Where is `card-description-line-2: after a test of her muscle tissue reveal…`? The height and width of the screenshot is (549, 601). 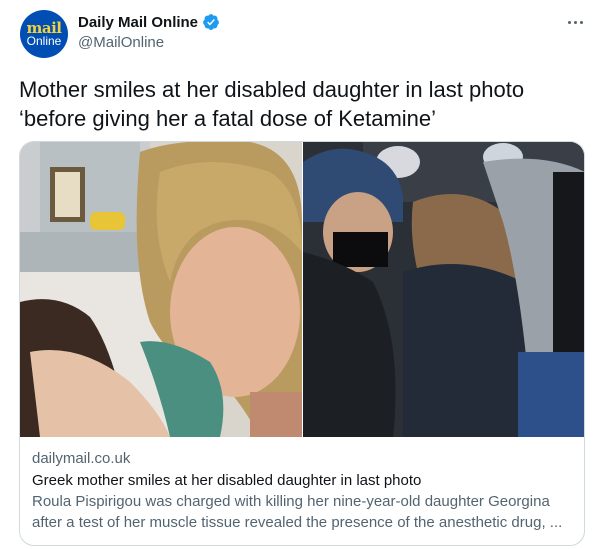 card-description-line-2: after a test of her muscle tissue reveal… is located at coordinates (297, 522).